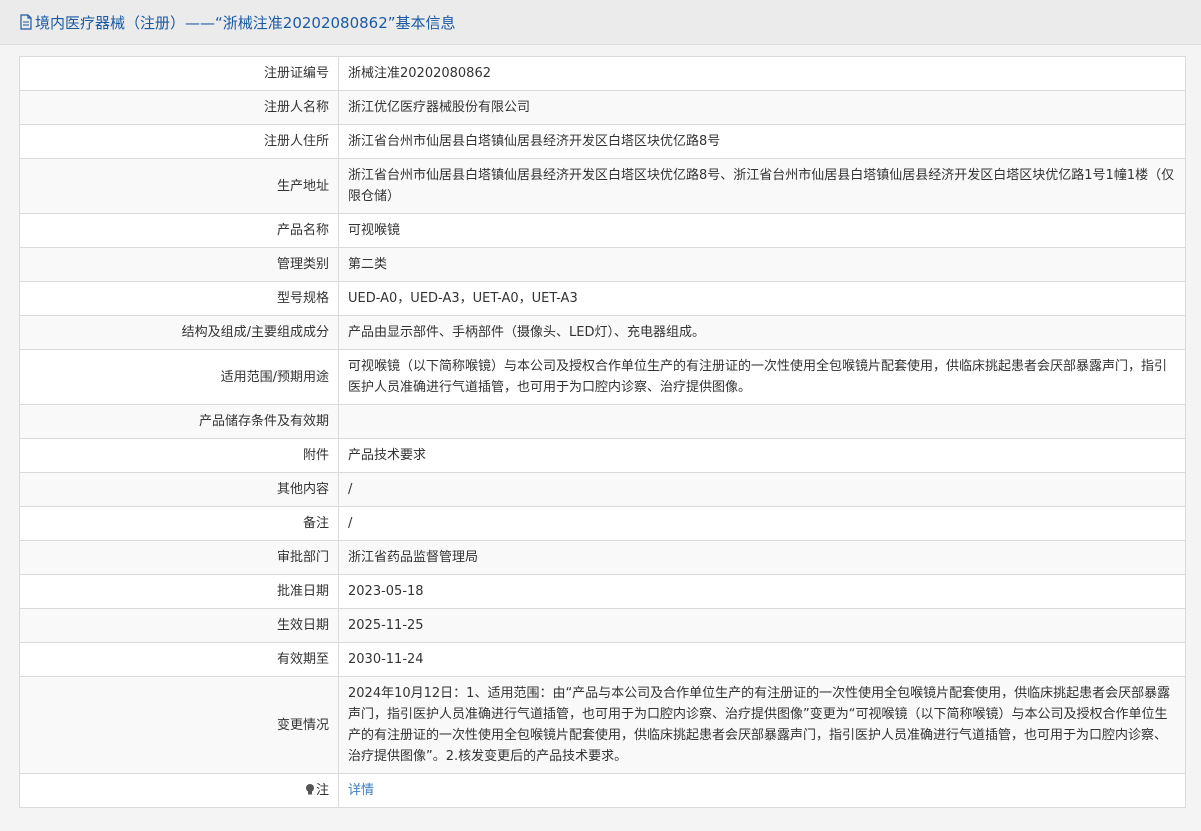 This screenshot has width=1201, height=831. I want to click on details-link: 详情, so click(361, 790).